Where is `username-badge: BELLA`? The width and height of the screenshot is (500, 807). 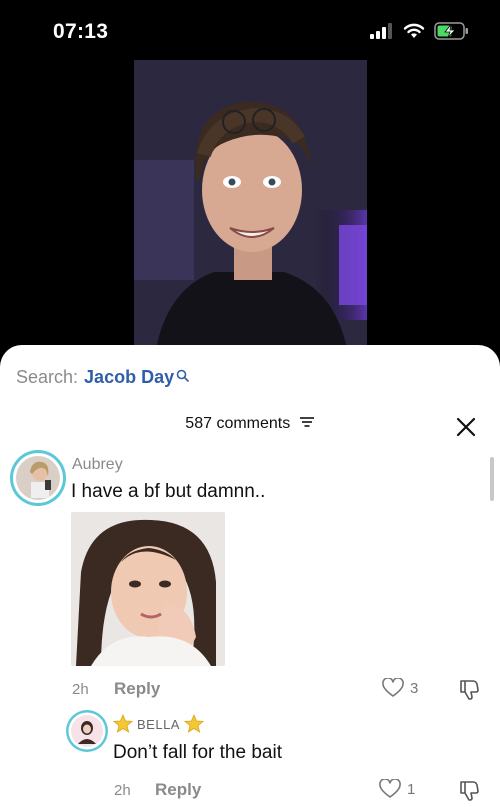 username-badge: BELLA is located at coordinates (158, 724).